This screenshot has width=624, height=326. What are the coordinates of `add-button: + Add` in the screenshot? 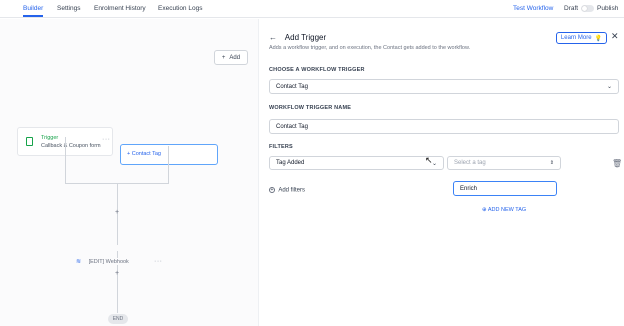 It's located at (231, 57).